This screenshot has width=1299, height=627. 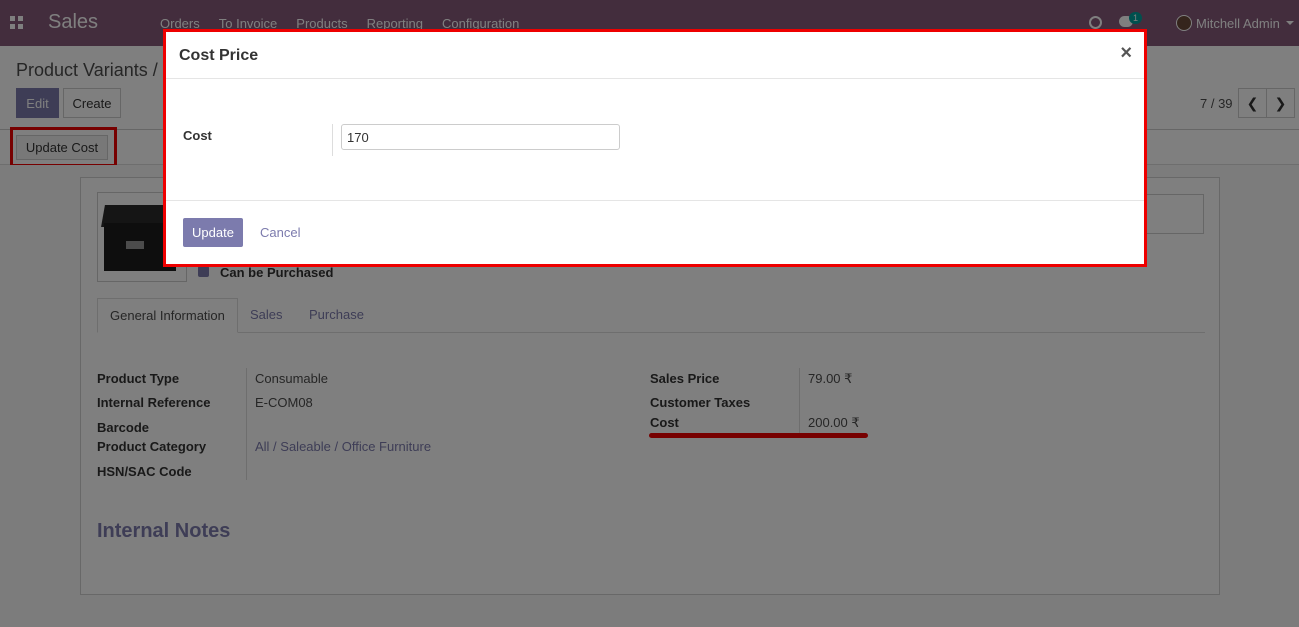 I want to click on cost-field-separator, so click(x=332, y=140).